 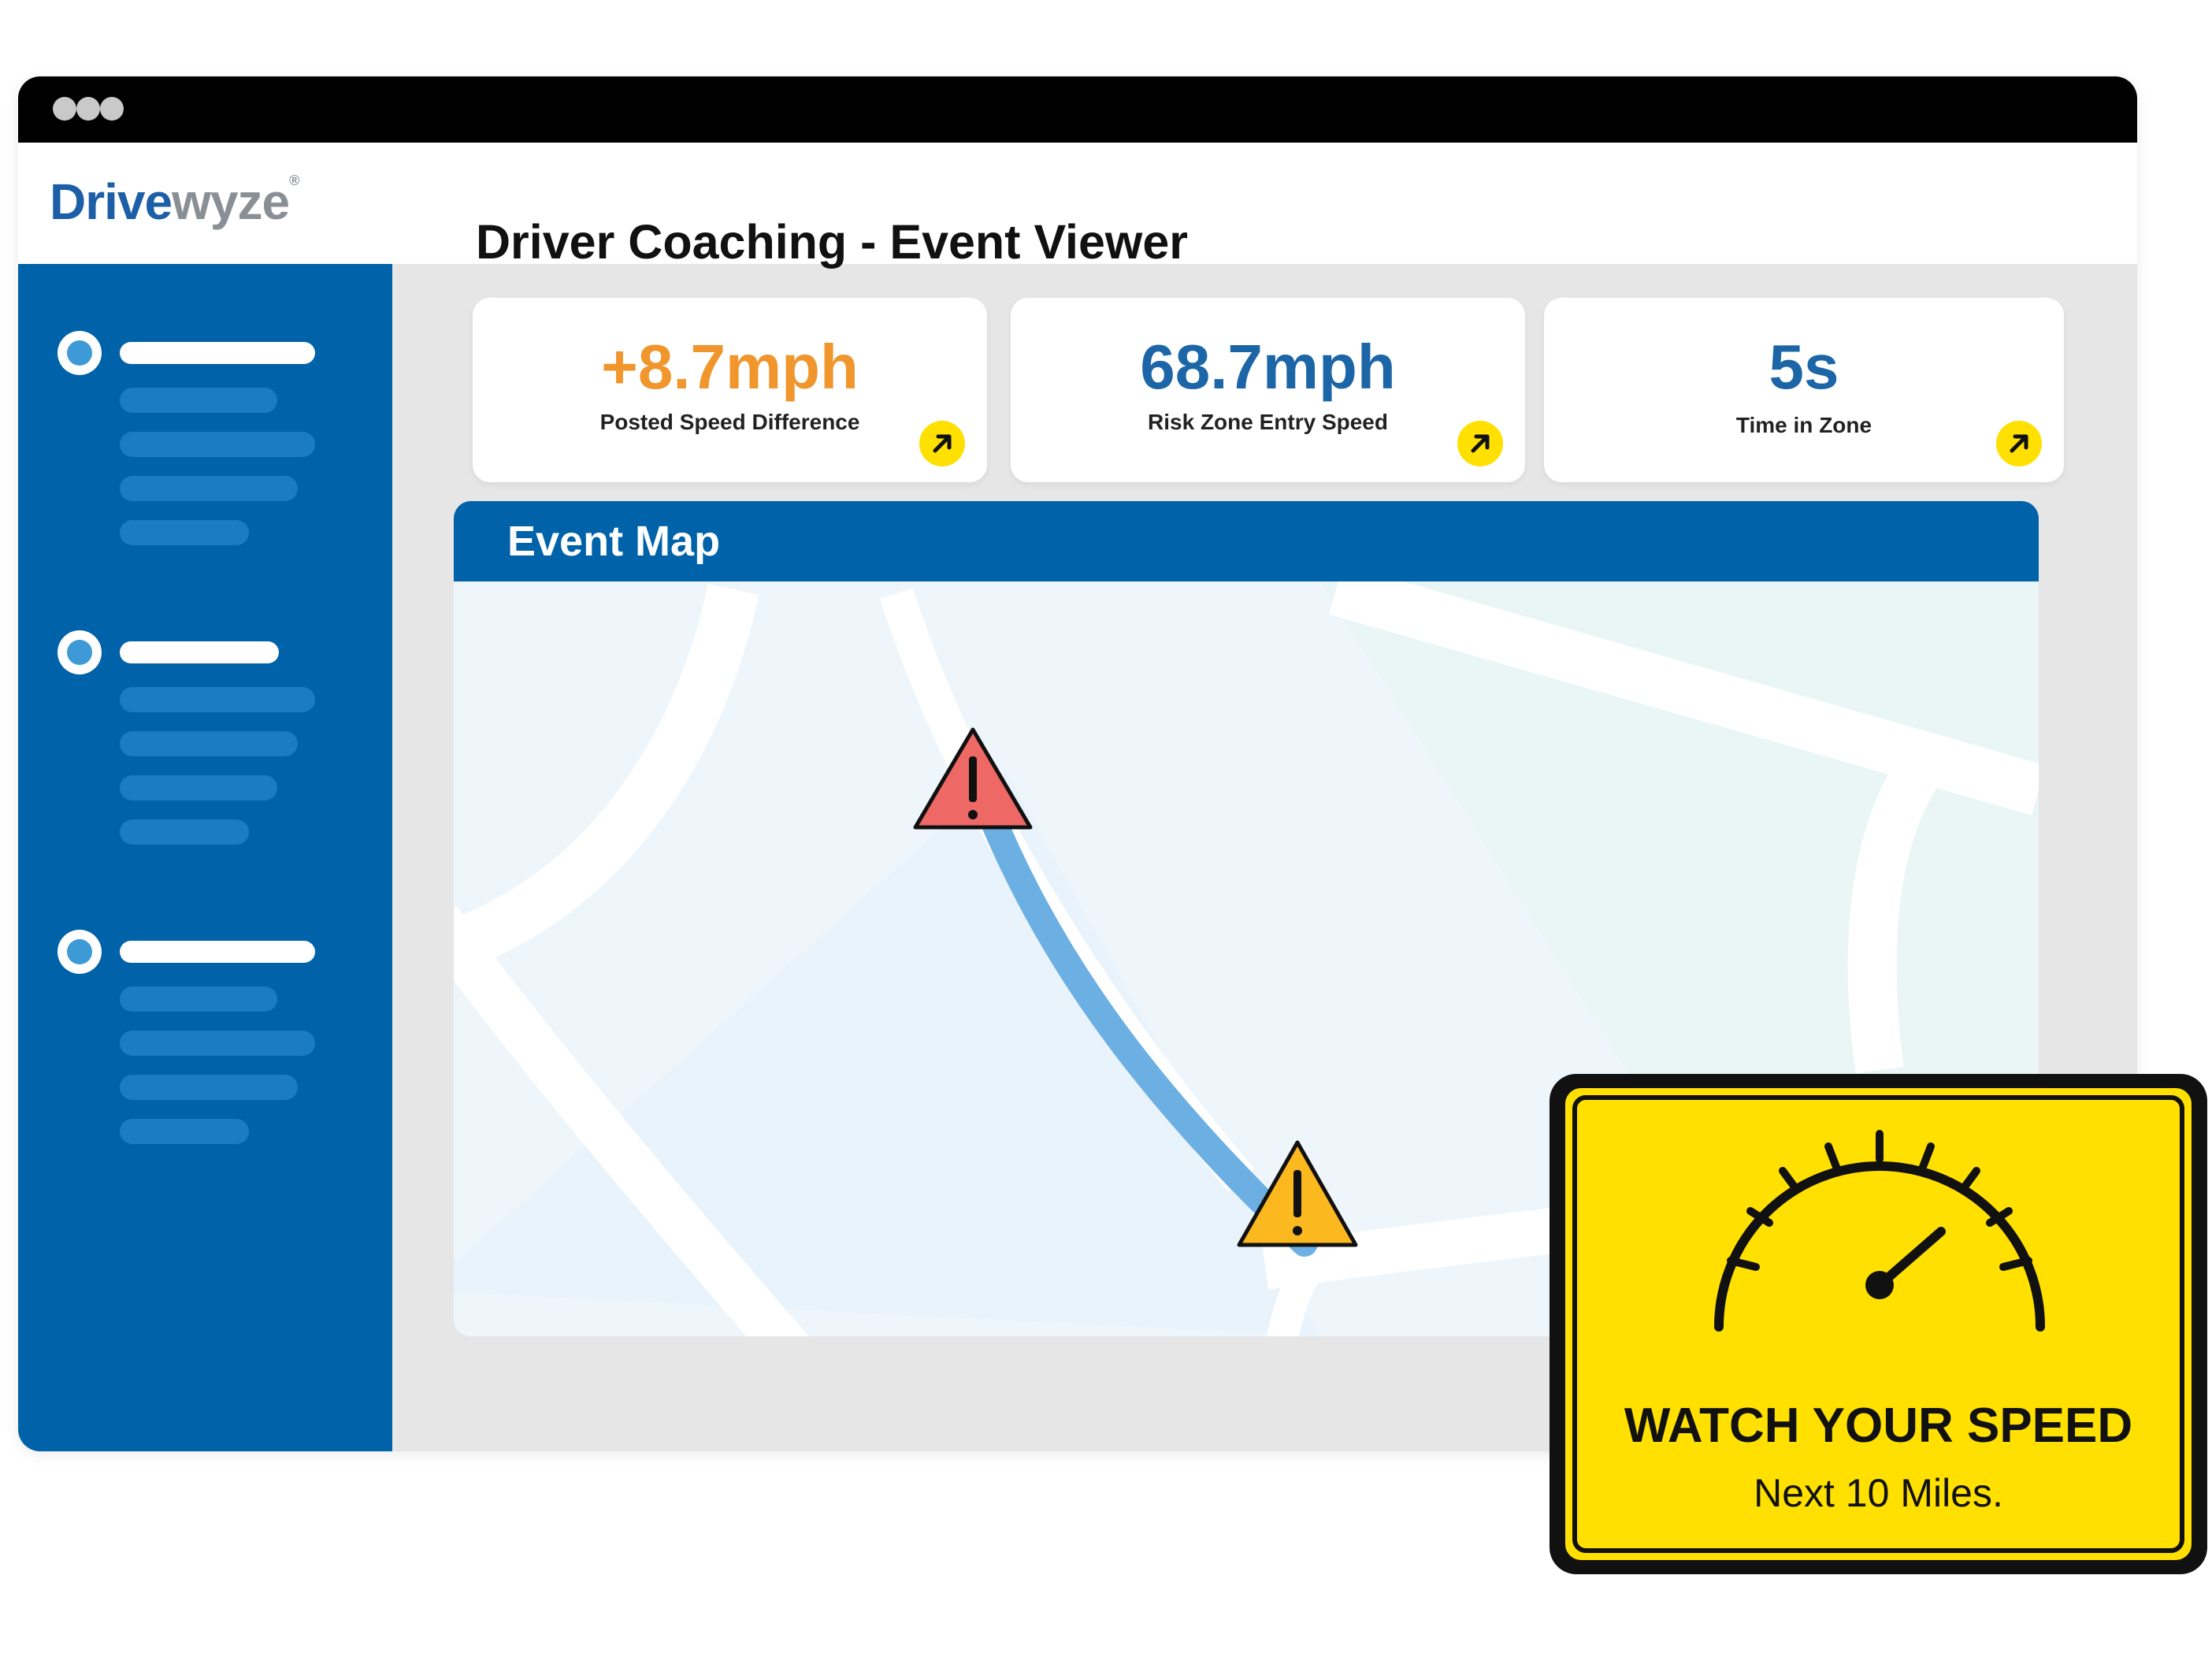 What do you see at coordinates (1246, 541) in the screenshot?
I see `event-map-header: Event Map` at bounding box center [1246, 541].